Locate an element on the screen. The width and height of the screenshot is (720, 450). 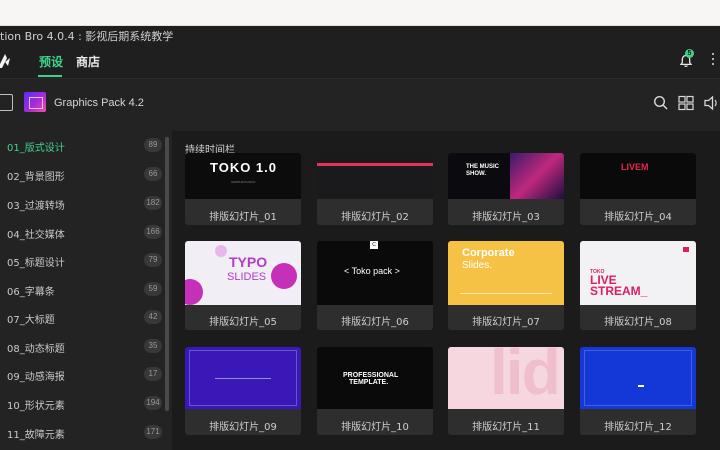
preset-thumbnail: TOKO 1.0 GRAPHICS PACK is located at coordinates (243, 176).